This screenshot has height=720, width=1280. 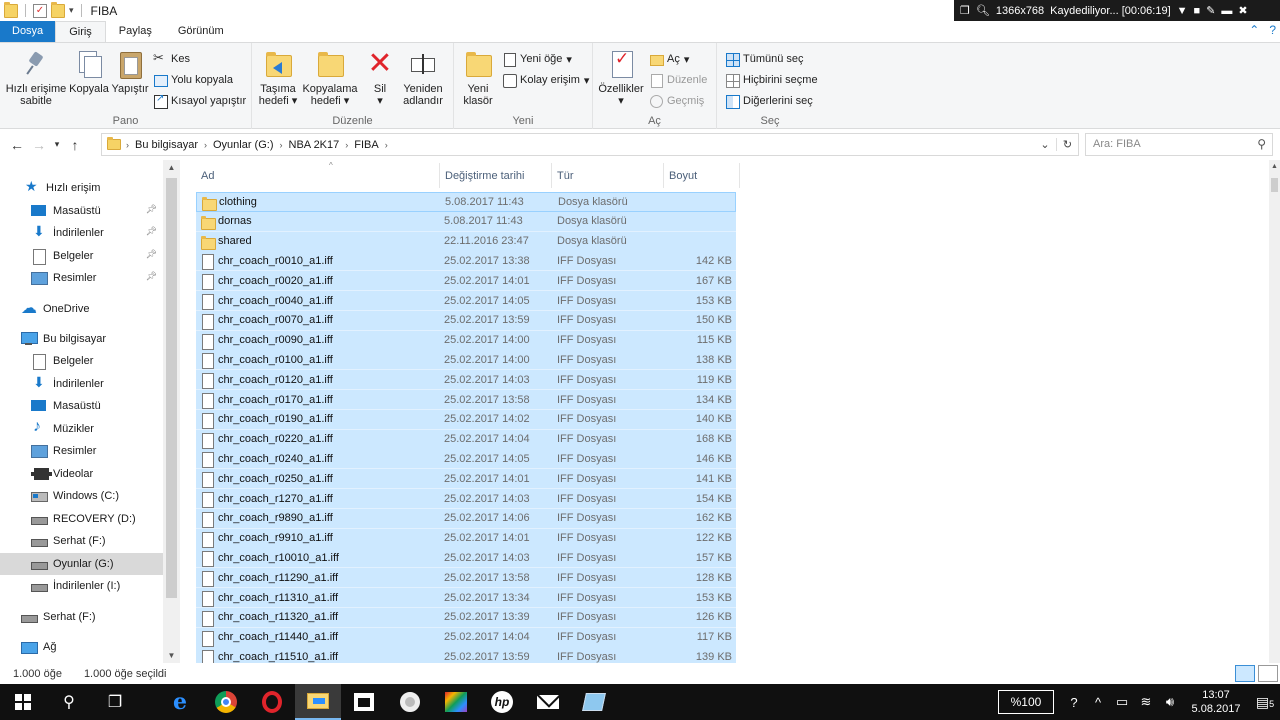 I want to click on forward-arrow-icon: →, so click(x=39, y=145).